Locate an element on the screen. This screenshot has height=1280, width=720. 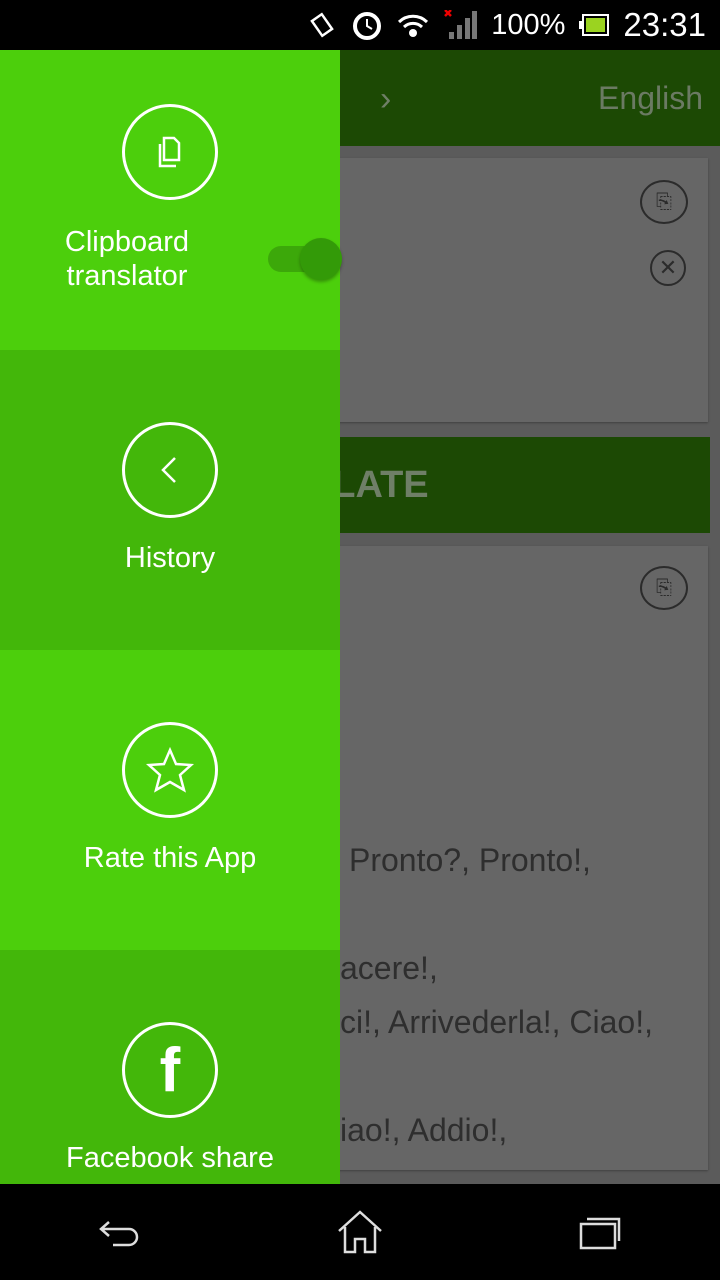
system-nav-bar is located at coordinates (360, 1232).